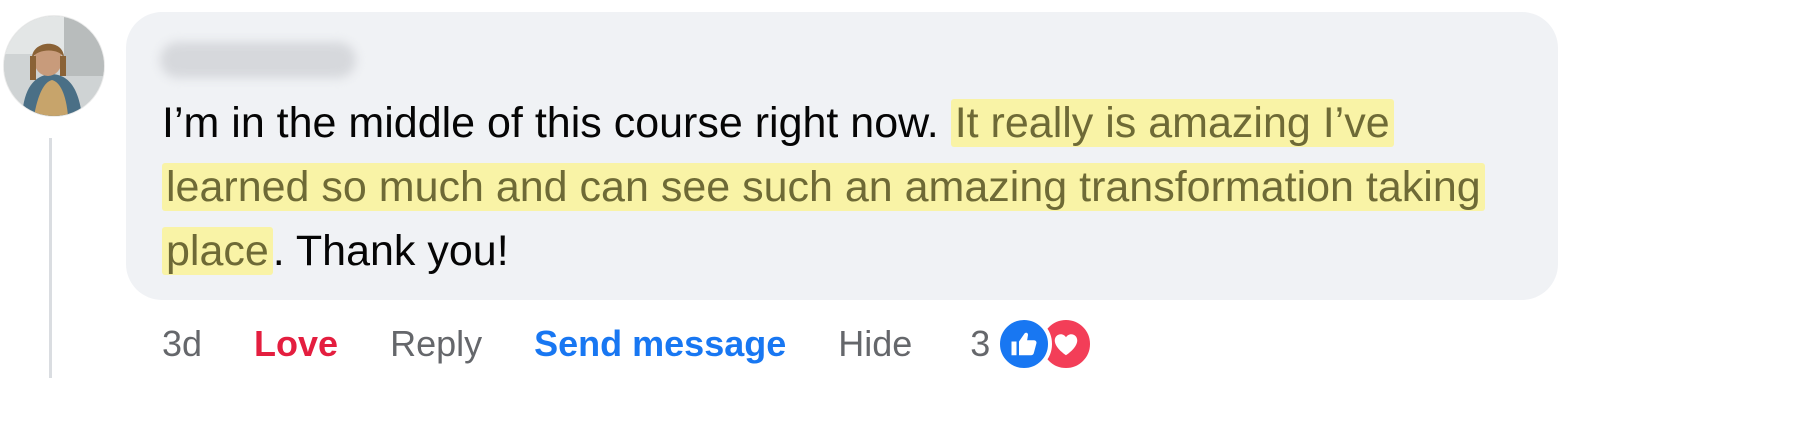 This screenshot has width=1814, height=438. I want to click on reaction-count: 3, so click(980, 343).